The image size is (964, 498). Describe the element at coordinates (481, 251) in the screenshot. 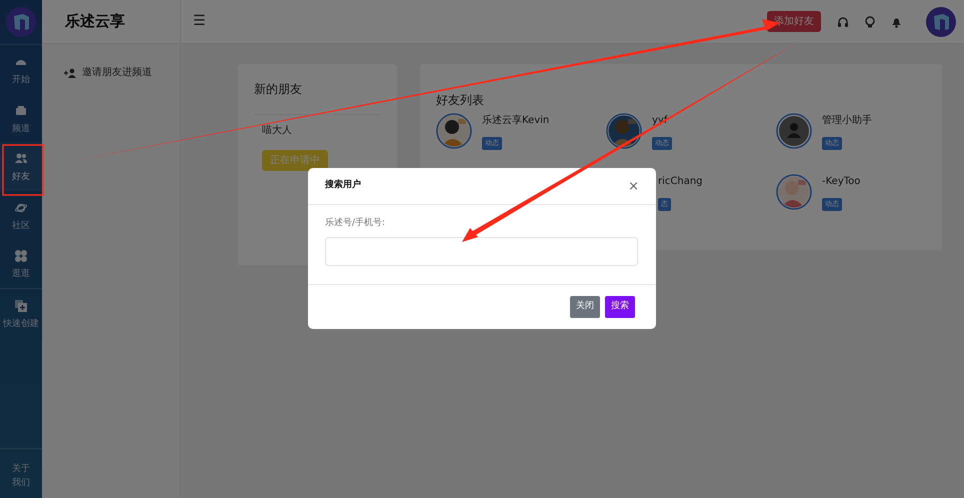

I see `search-input-field` at that location.